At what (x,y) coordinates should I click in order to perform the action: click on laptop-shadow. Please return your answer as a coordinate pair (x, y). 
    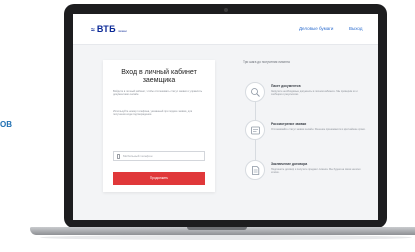
    Looking at the image, I should click on (226, 237).